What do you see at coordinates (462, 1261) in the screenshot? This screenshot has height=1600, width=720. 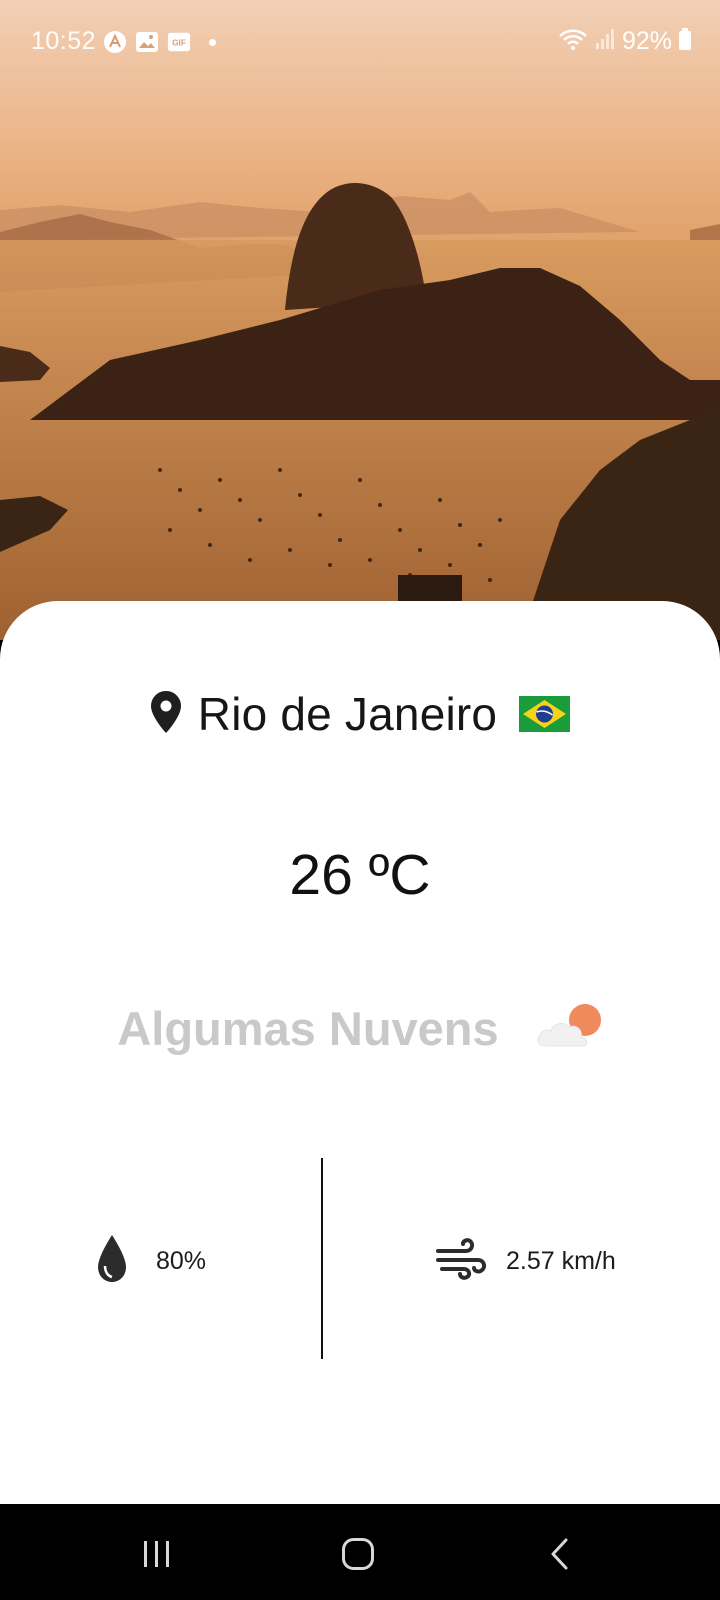 I see `wind-icon` at bounding box center [462, 1261].